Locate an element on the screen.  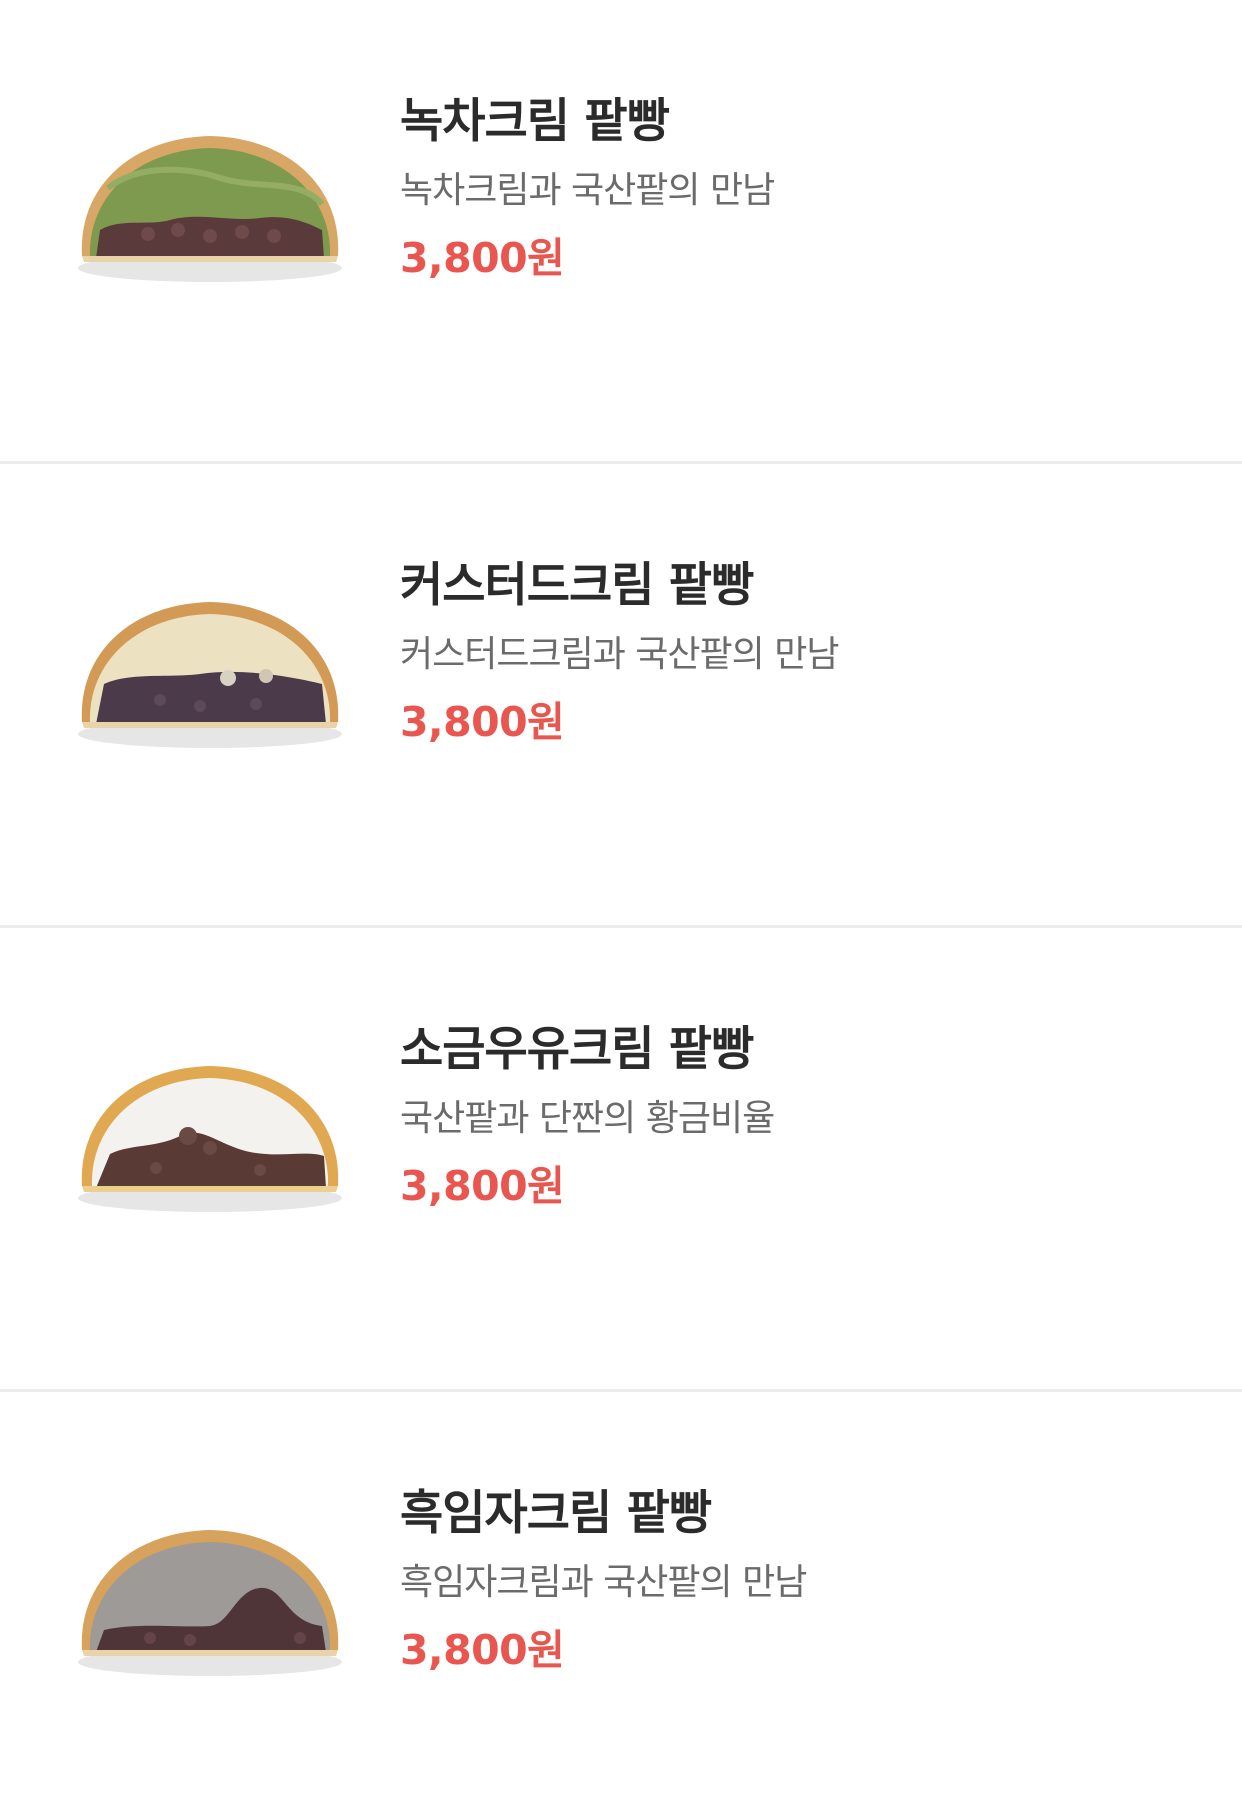
menu-item-info: 흑임자크림 팥빵 흑임자크림과 국산팥의 만남 3,800원 is located at coordinates (800, 1580).